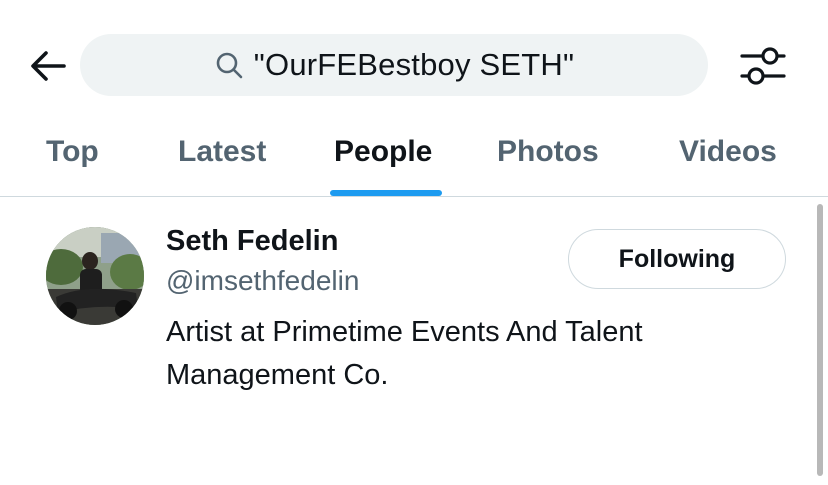  What do you see at coordinates (222, 151) in the screenshot?
I see `tab-label: Latest` at bounding box center [222, 151].